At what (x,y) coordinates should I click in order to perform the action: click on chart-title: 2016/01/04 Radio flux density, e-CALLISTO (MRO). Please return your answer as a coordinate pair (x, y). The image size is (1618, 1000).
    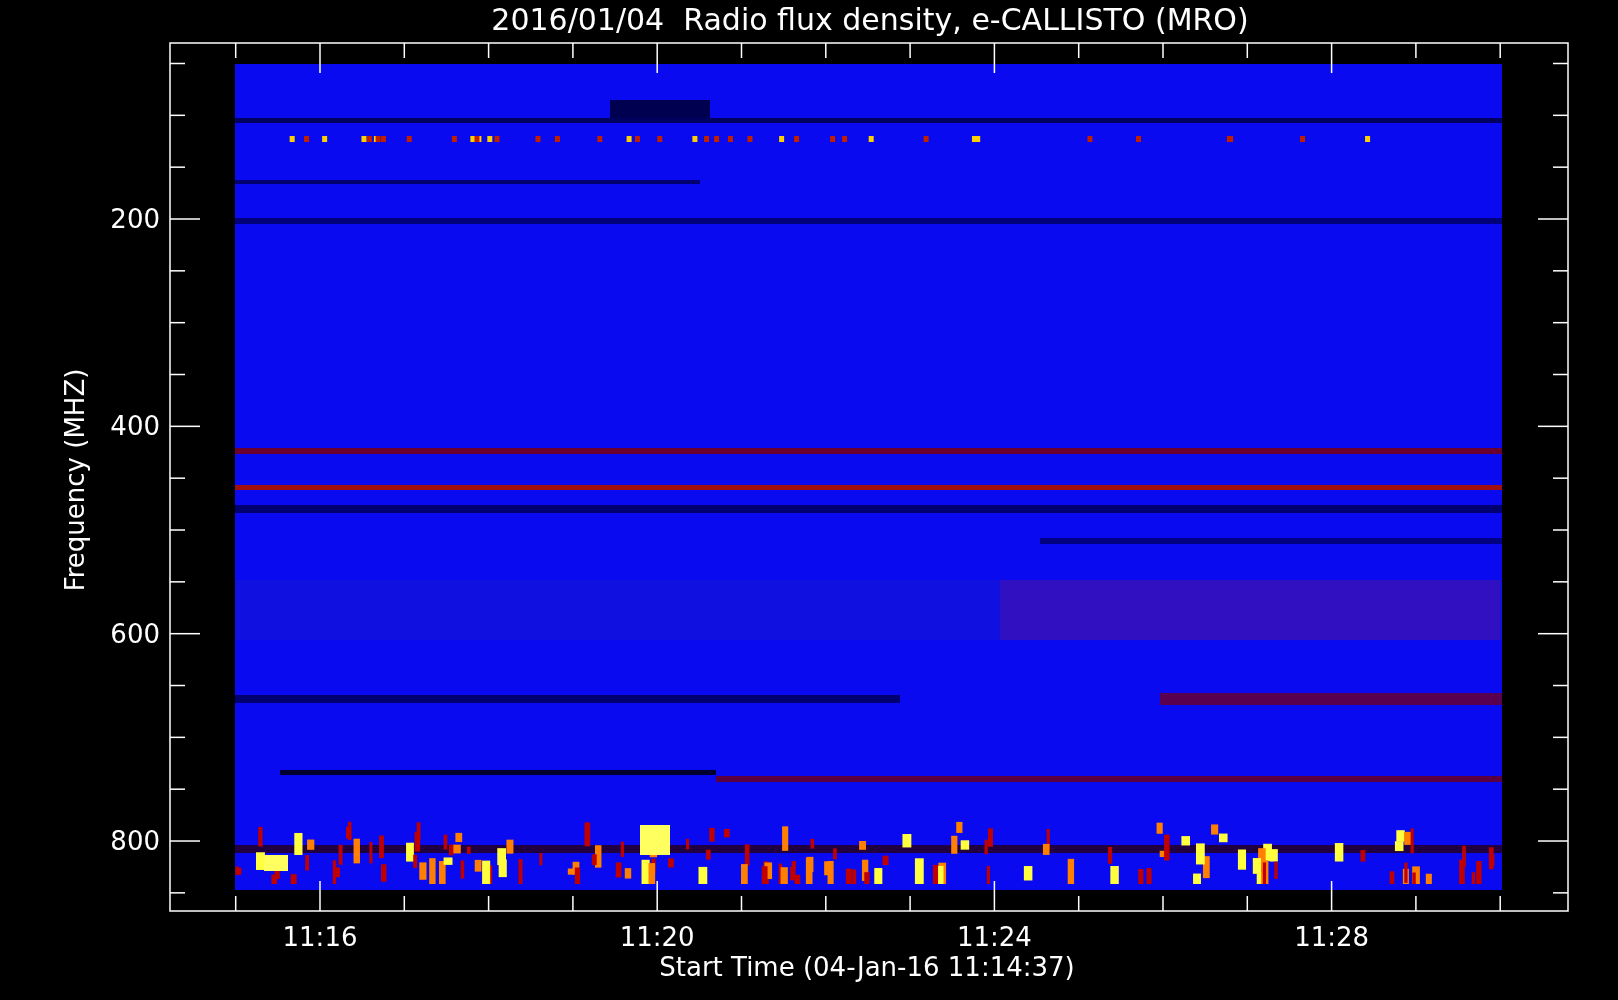
    Looking at the image, I should click on (870, 19).